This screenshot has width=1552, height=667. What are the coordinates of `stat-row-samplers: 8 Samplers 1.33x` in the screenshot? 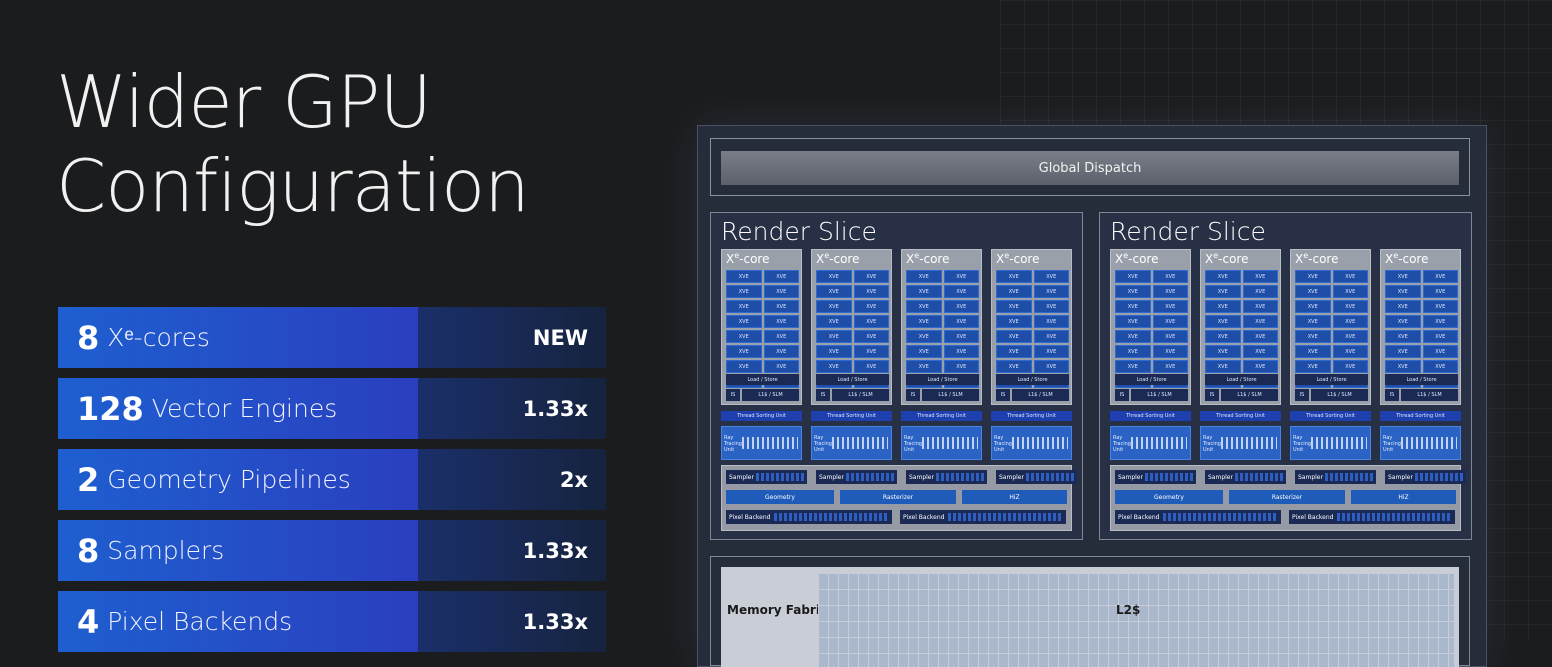 It's located at (332, 550).